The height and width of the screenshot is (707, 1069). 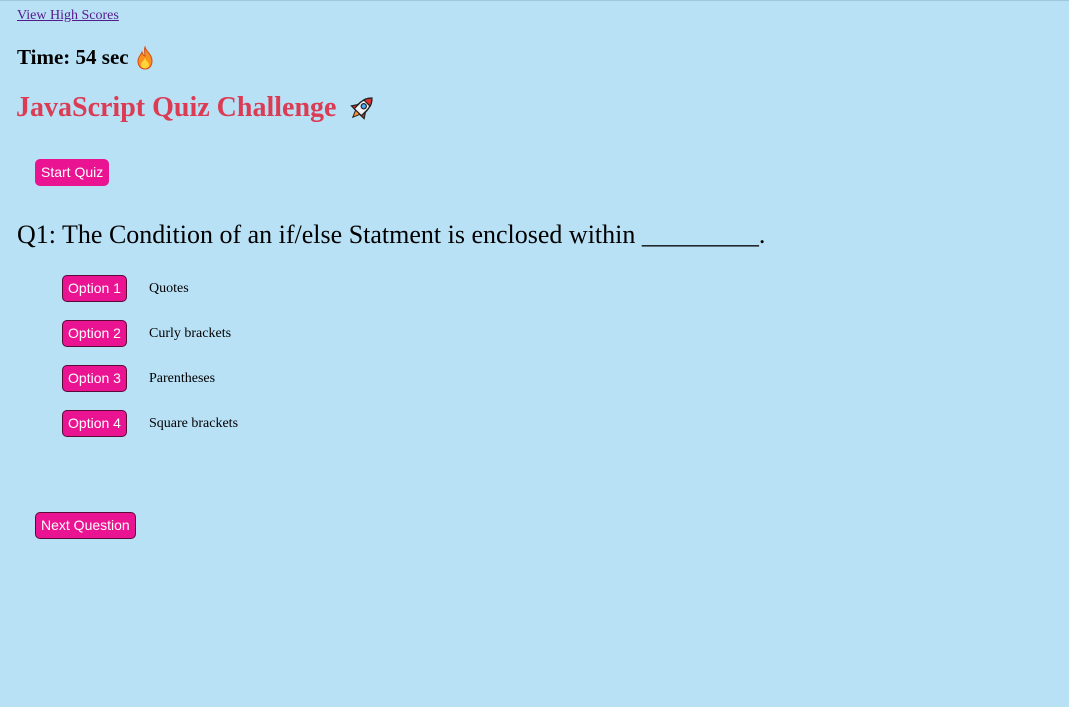 I want to click on option-2-text: Curly brackets, so click(x=190, y=333).